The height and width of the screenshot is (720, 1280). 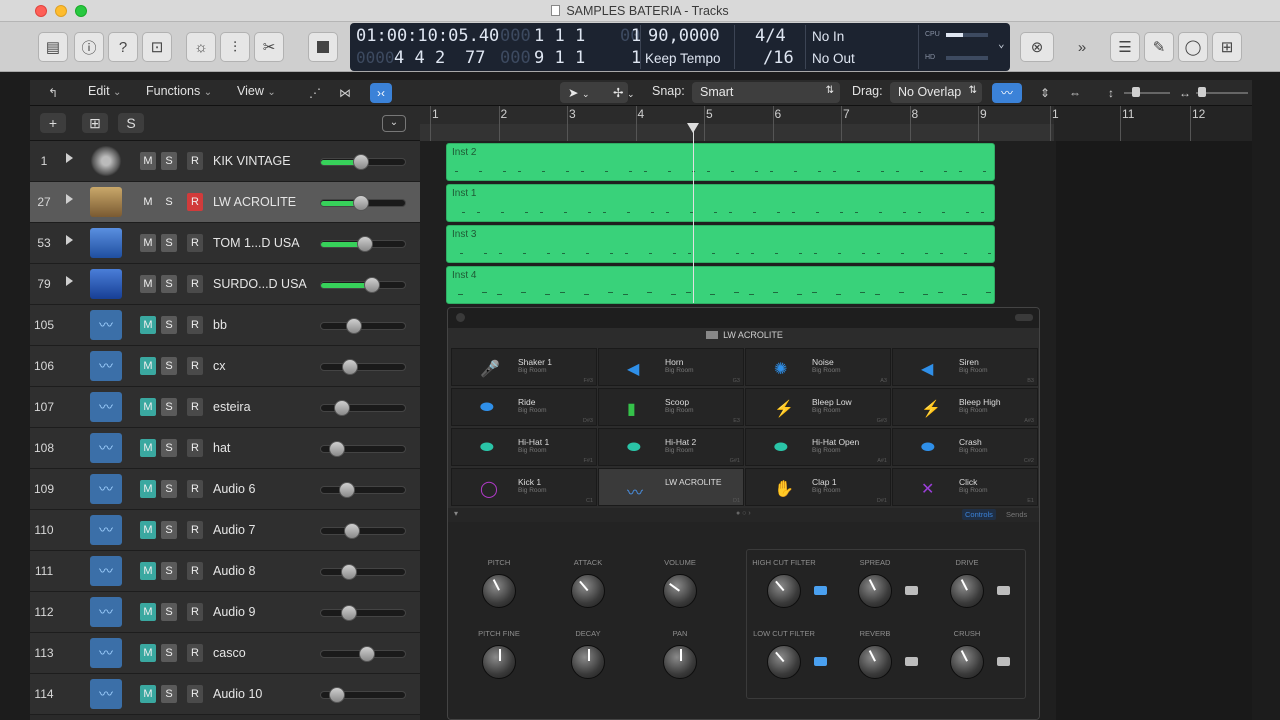 What do you see at coordinates (106, 202) in the screenshot?
I see `snare-drum-icon` at bounding box center [106, 202].